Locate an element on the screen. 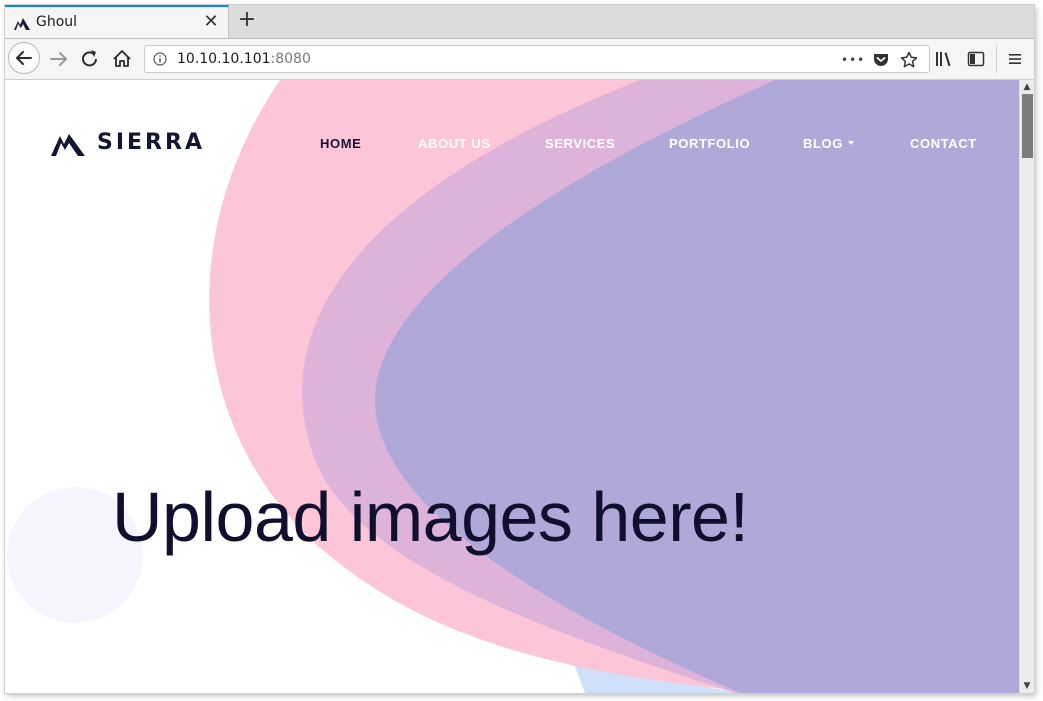 The height and width of the screenshot is (701, 1043). tab-ghoul: Ghoul ✕ is located at coordinates (117, 21).